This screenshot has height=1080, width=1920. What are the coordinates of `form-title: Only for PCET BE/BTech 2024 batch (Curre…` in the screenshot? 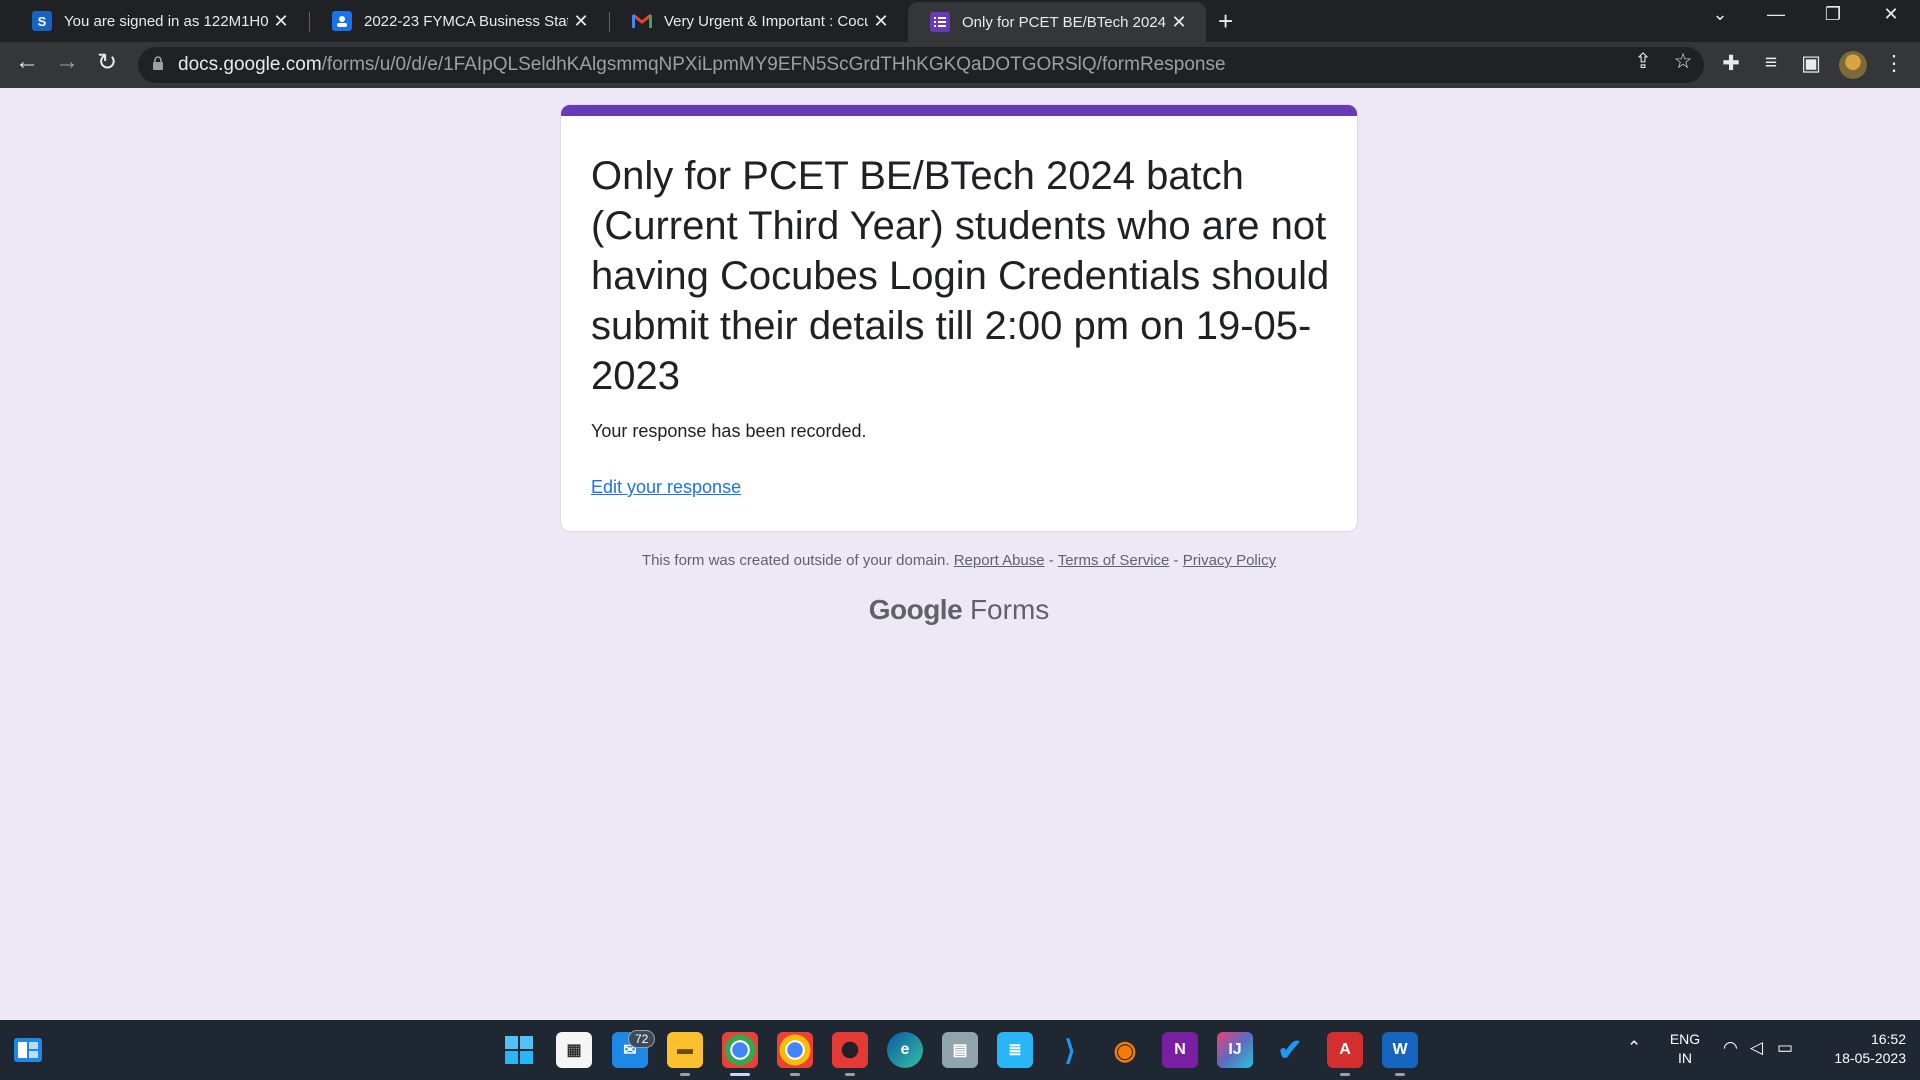 It's located at (960, 276).